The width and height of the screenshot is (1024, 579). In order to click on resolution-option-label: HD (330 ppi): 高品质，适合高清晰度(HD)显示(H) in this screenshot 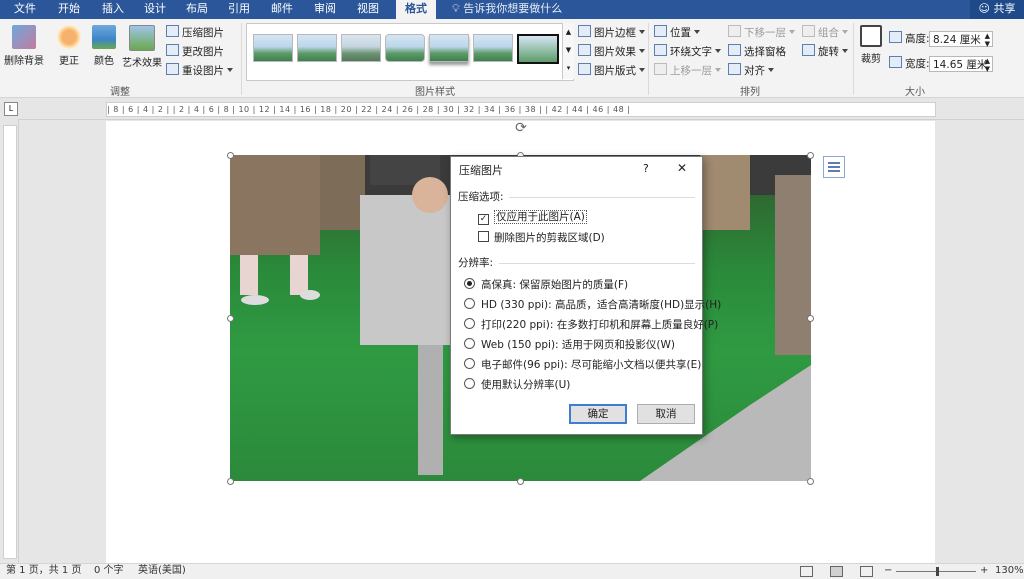, I will do `click(601, 305)`.